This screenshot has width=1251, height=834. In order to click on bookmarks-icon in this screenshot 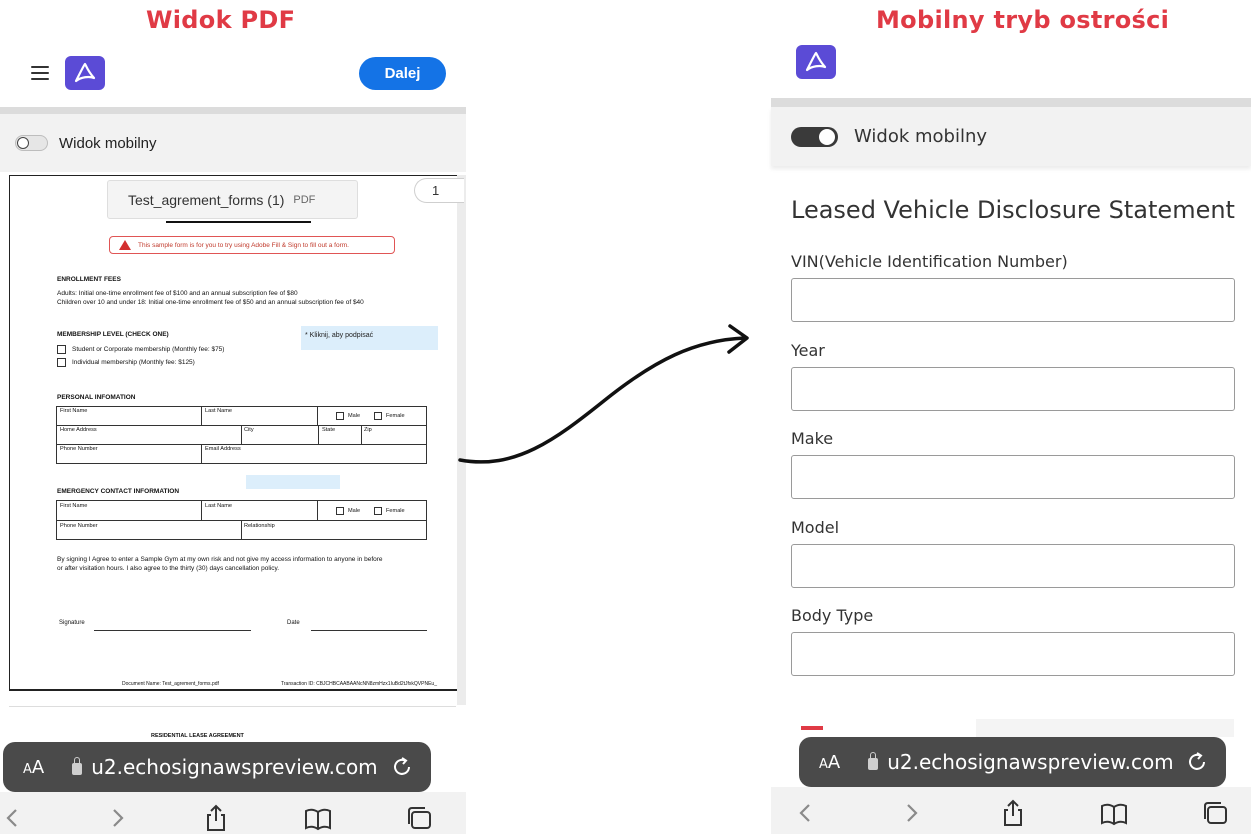, I will do `click(318, 818)`.